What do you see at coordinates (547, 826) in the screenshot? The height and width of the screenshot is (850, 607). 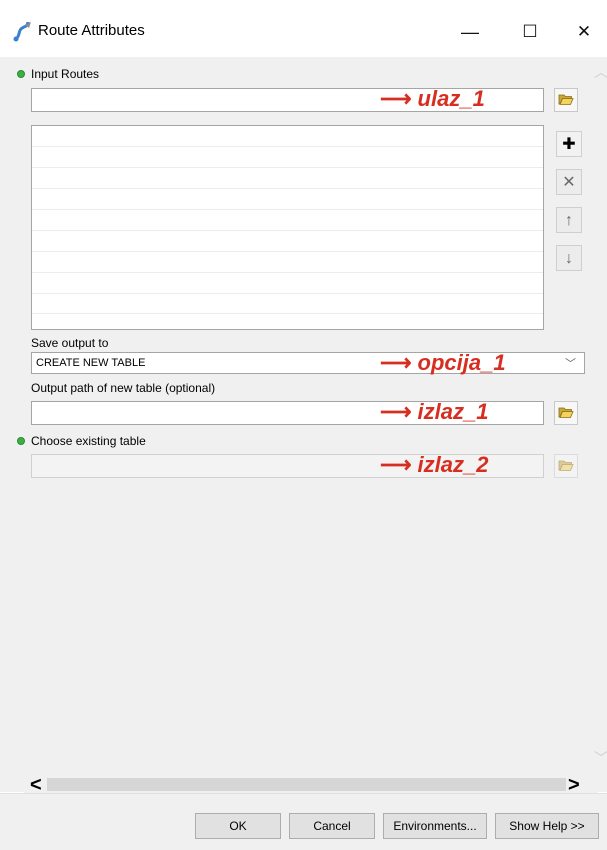 I see `show-help-button: Show Help >>` at bounding box center [547, 826].